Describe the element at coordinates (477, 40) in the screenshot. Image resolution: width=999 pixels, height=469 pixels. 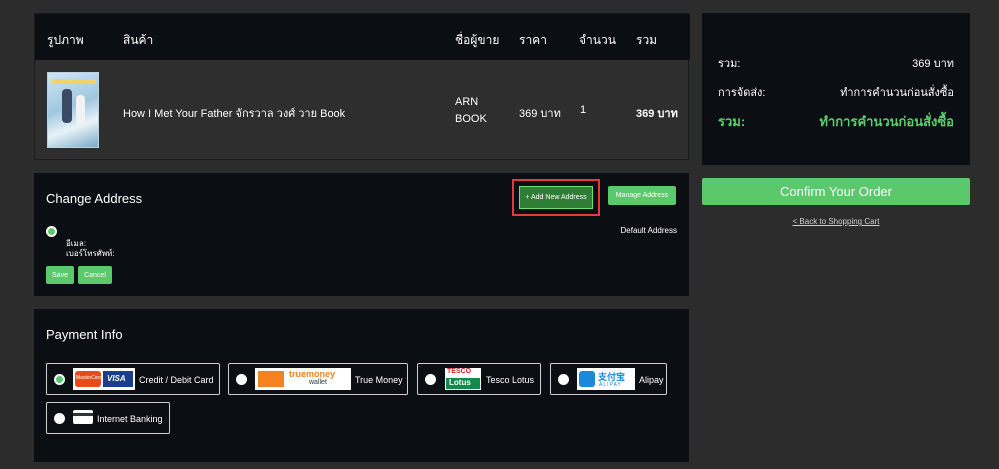
I see `header-seller: ชื่อผู้ขาย` at that location.